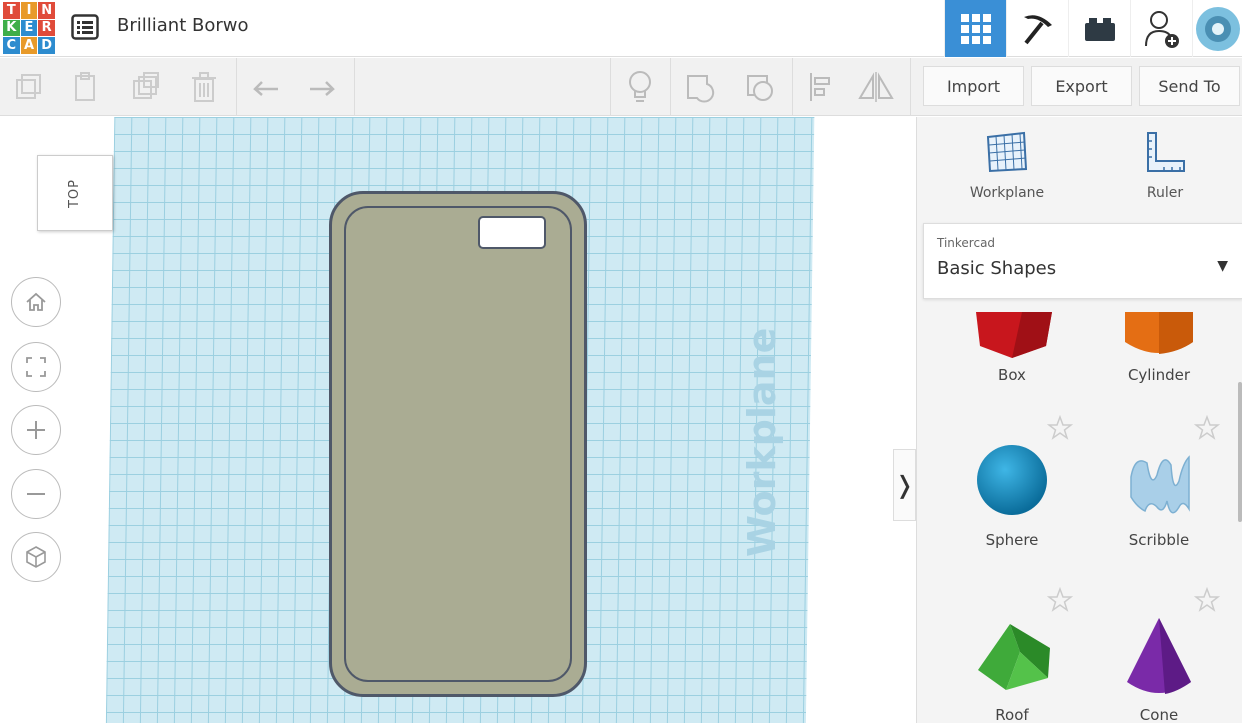 The height and width of the screenshot is (723, 1242). I want to click on bricks-view-button, so click(1099, 28).